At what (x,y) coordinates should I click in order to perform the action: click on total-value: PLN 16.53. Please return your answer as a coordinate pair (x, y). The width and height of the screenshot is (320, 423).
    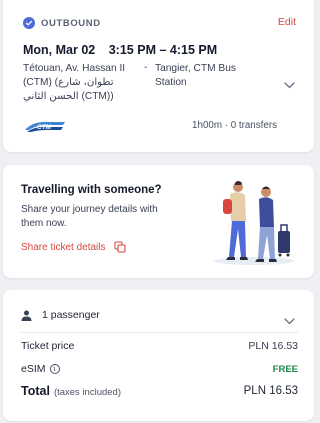
    Looking at the image, I should click on (270, 391).